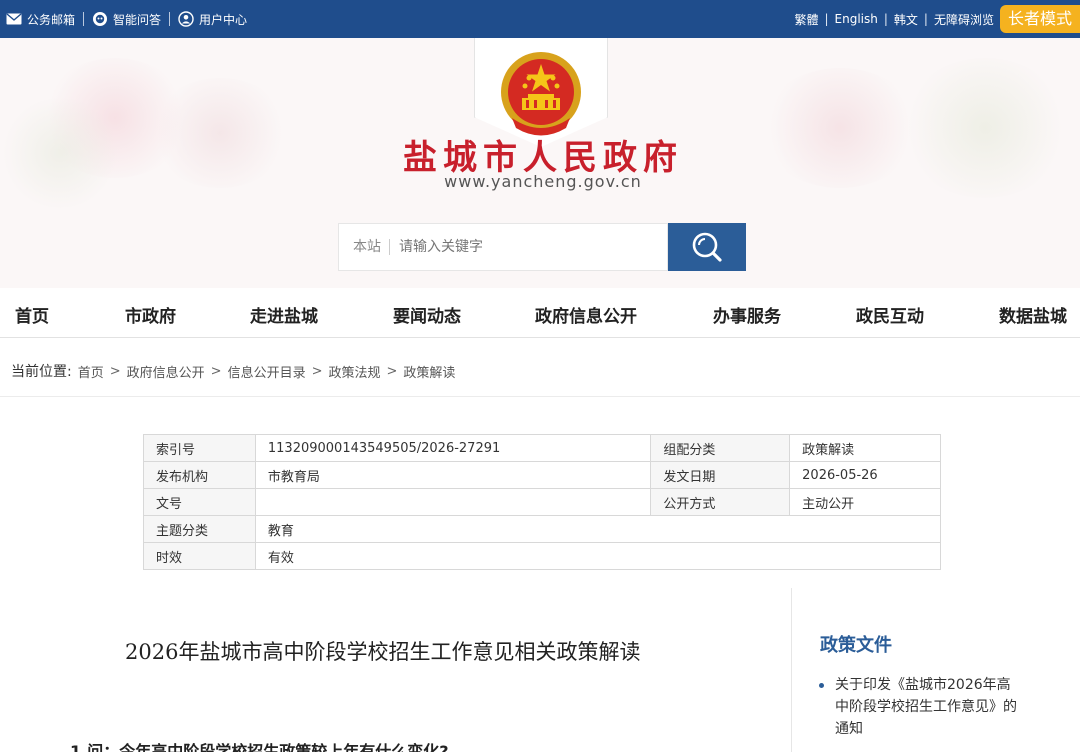 Image resolution: width=1080 pixels, height=752 pixels. What do you see at coordinates (150, 314) in the screenshot?
I see `nav-city-government: 市政府` at bounding box center [150, 314].